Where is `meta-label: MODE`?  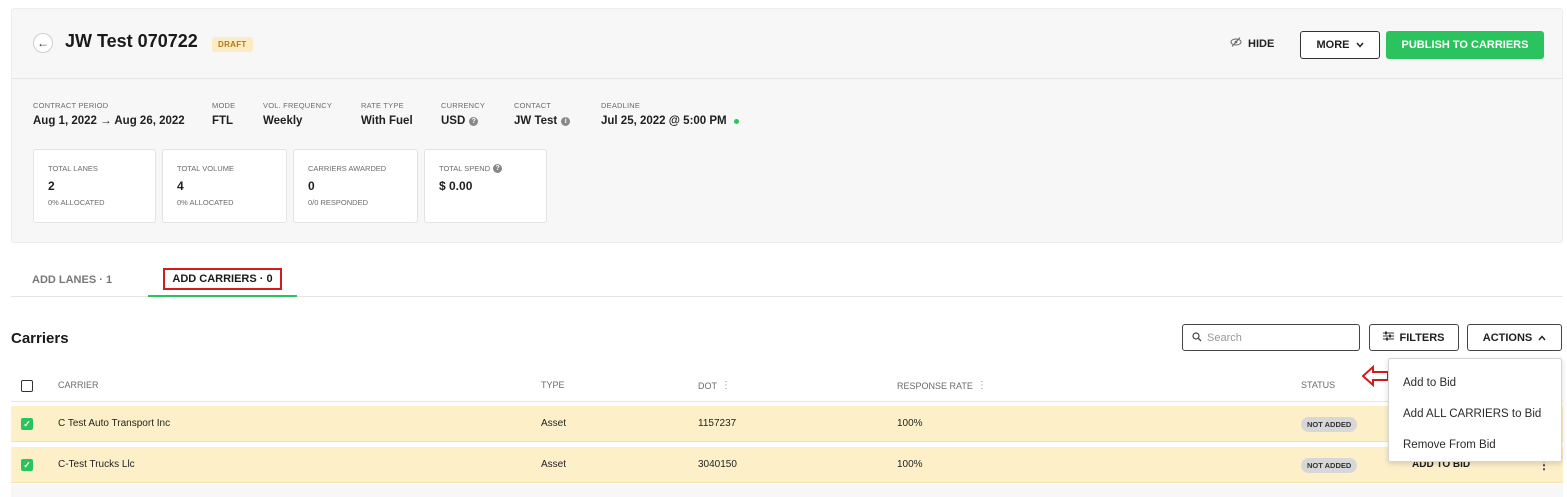 meta-label: MODE is located at coordinates (224, 105).